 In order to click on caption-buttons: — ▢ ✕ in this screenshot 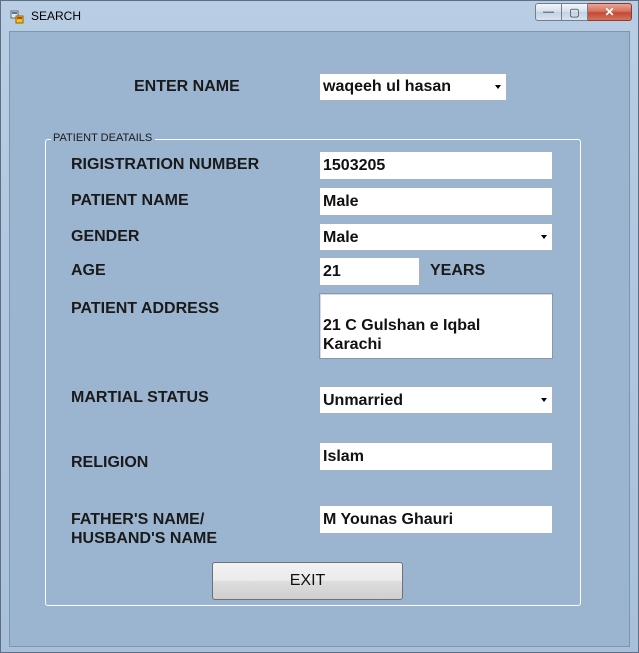, I will do `click(583, 12)`.